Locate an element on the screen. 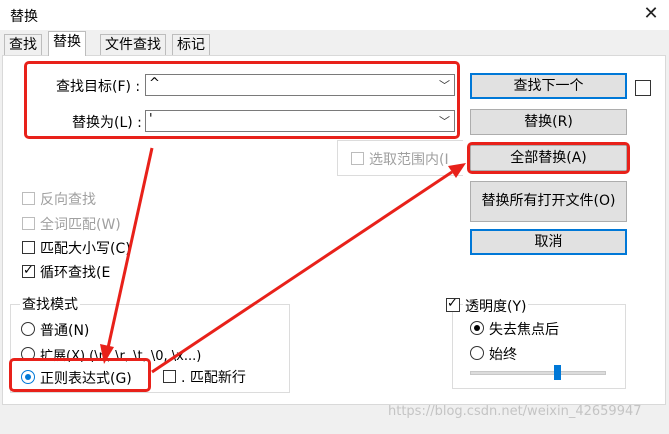 This screenshot has width=669, height=434. tab-replace: 替换 is located at coordinates (67, 43).